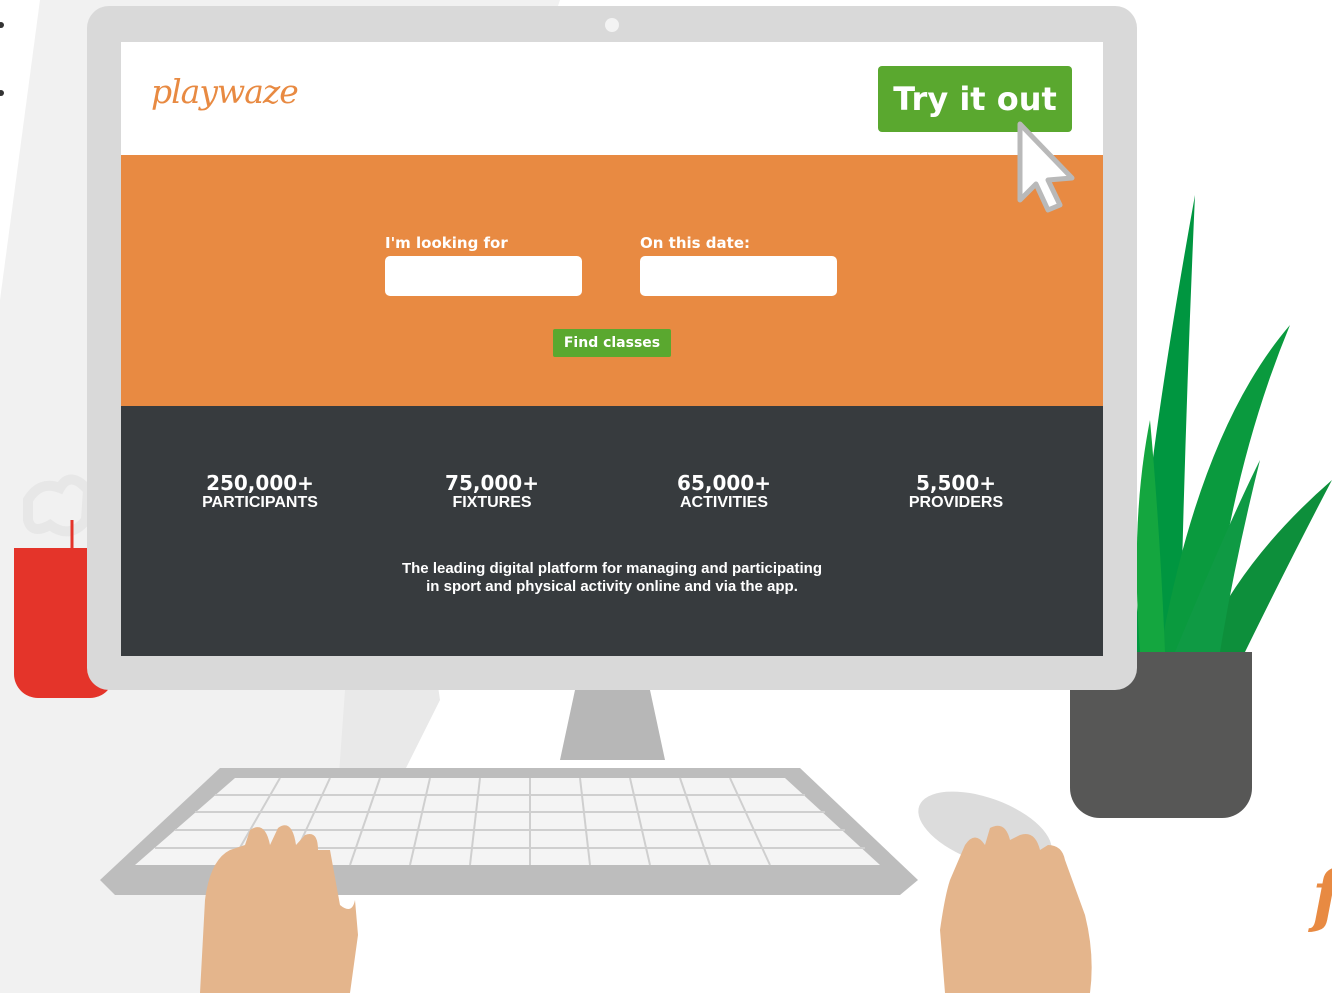  Describe the element at coordinates (225, 91) in the screenshot. I see `brand-logo: playwaze` at that location.